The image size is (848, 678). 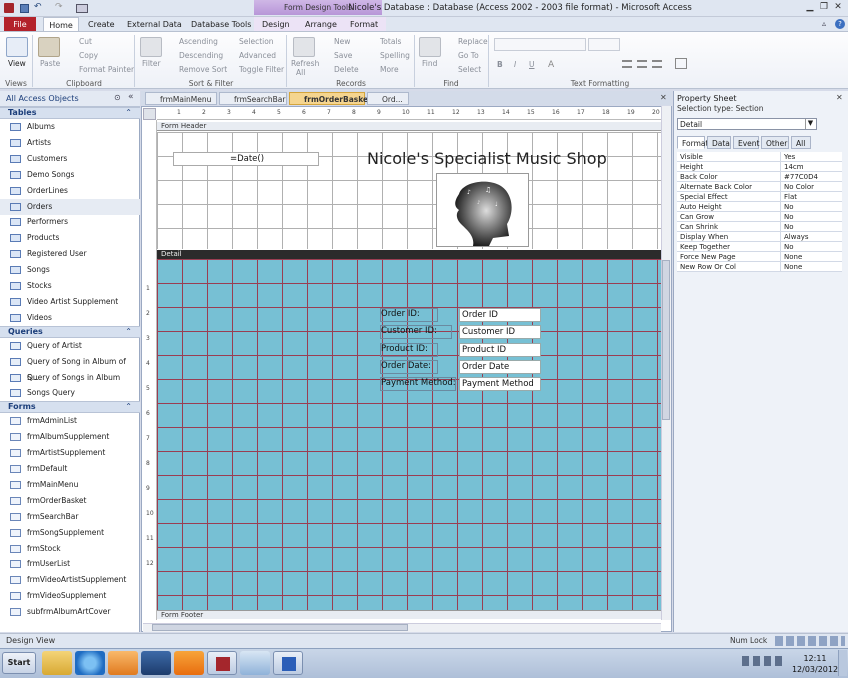 I want to click on restore-button: ❐, so click(x=824, y=7).